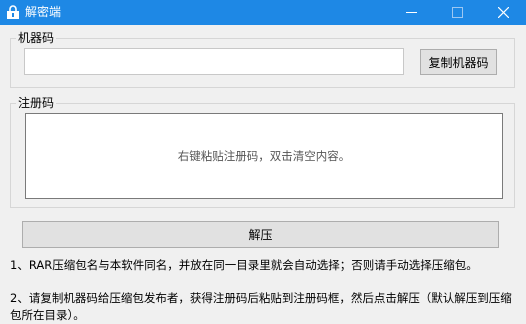 The image size is (526, 324). Describe the element at coordinates (260, 234) in the screenshot. I see `unzip-button: 解压` at that location.